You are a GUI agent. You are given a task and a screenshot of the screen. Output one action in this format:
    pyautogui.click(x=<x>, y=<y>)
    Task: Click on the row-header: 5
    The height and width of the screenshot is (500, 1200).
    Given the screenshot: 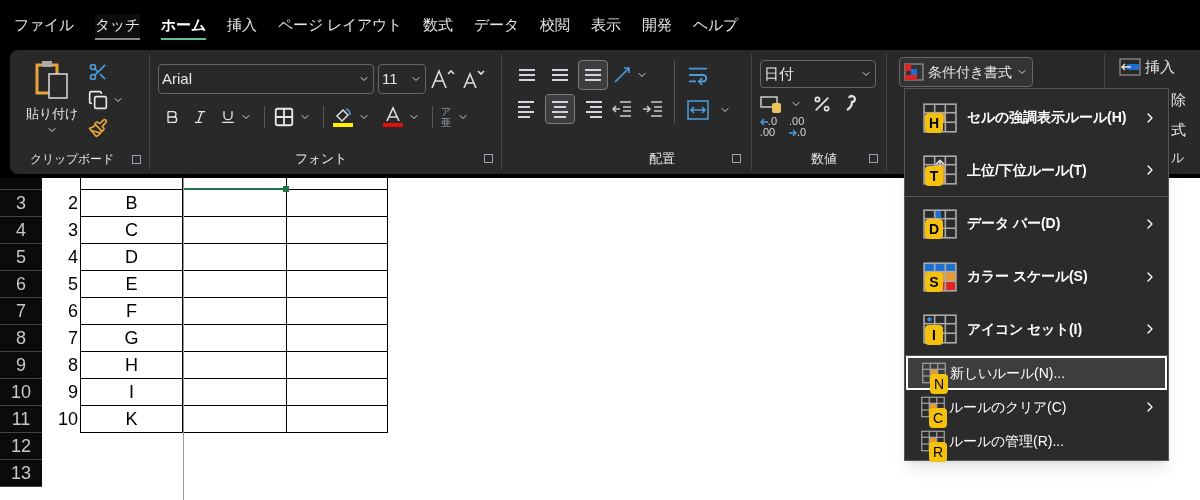 What is the action you would take?
    pyautogui.click(x=21, y=257)
    